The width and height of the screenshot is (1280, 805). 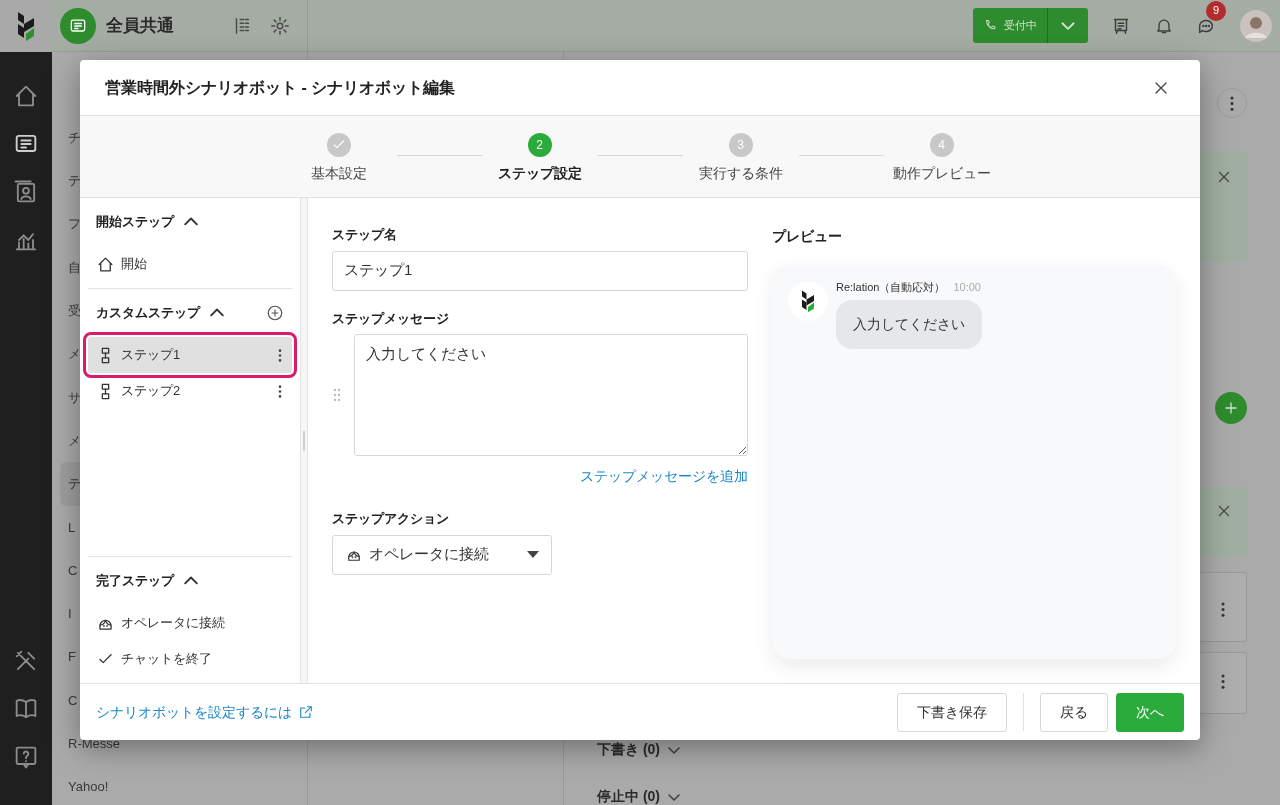 What do you see at coordinates (140, 25) in the screenshot?
I see `workspace-name: 全員共通` at bounding box center [140, 25].